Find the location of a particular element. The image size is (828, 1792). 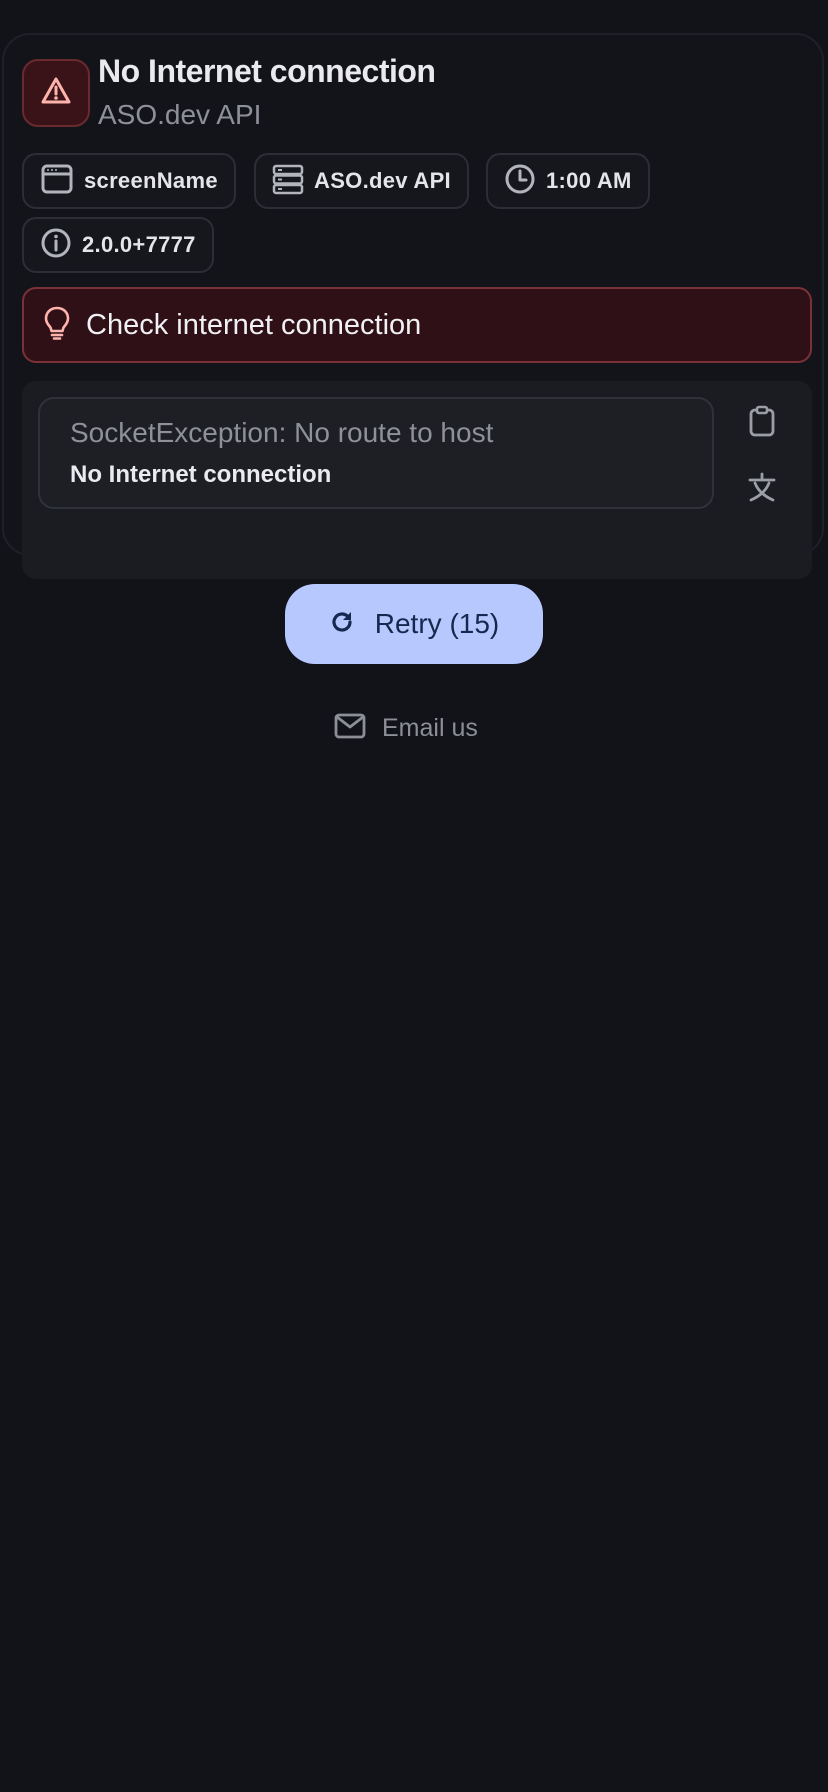

clock-icon is located at coordinates (520, 181).